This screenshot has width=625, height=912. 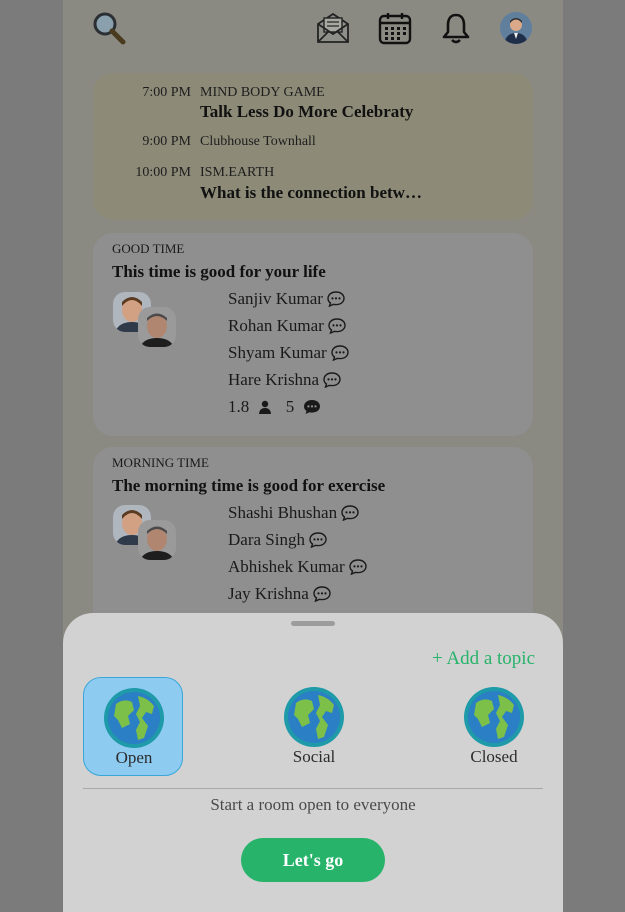 I want to click on speaker-name: Dara Singh, so click(x=277, y=541).